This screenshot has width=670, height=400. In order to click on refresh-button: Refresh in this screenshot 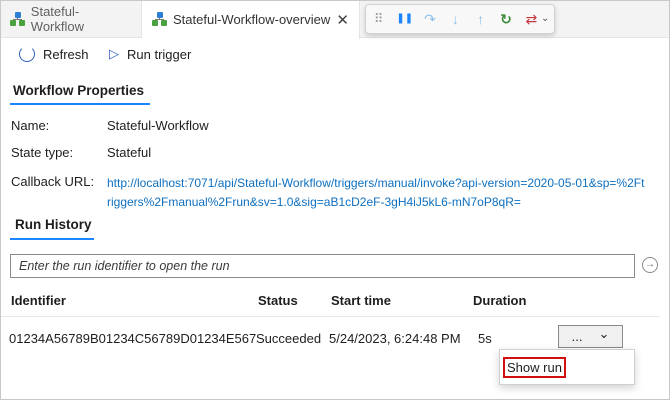, I will do `click(54, 54)`.